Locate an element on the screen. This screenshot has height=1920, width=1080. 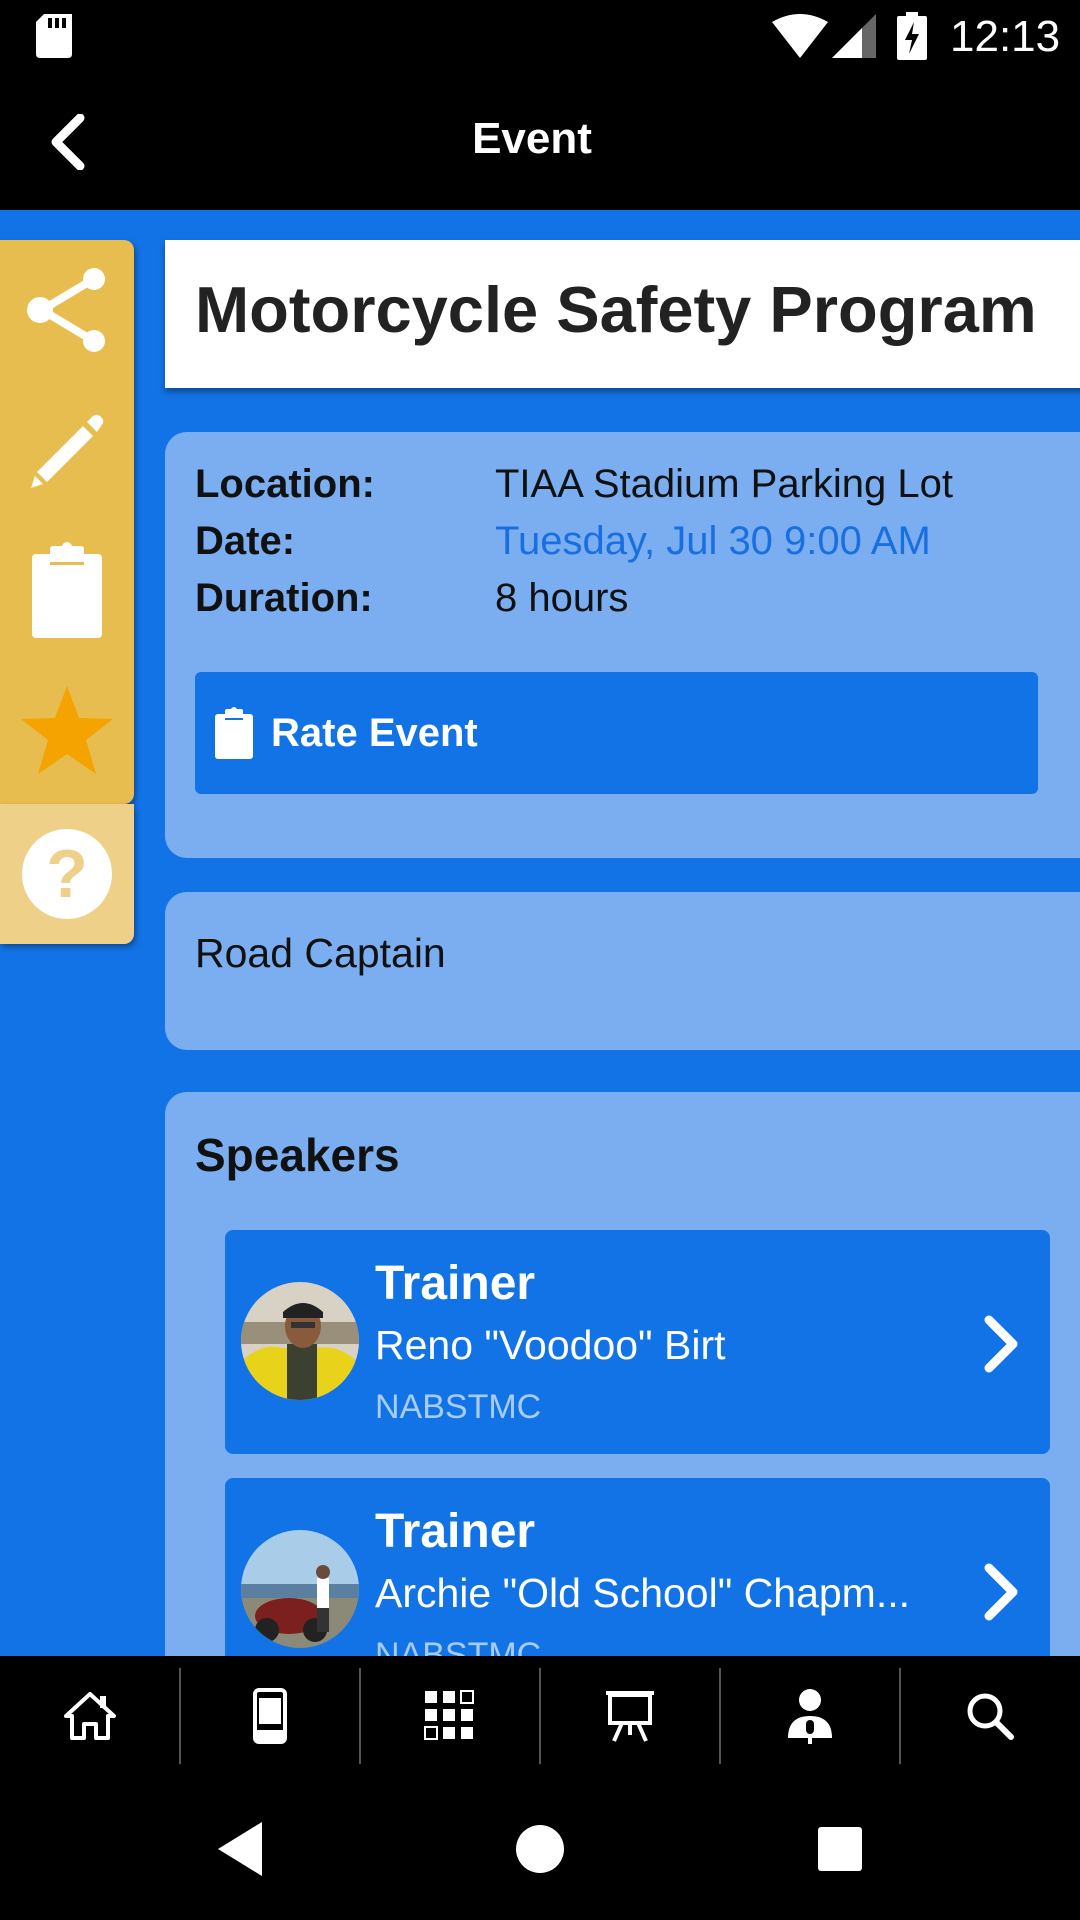
bottom-tab-bar is located at coordinates (540, 1716).